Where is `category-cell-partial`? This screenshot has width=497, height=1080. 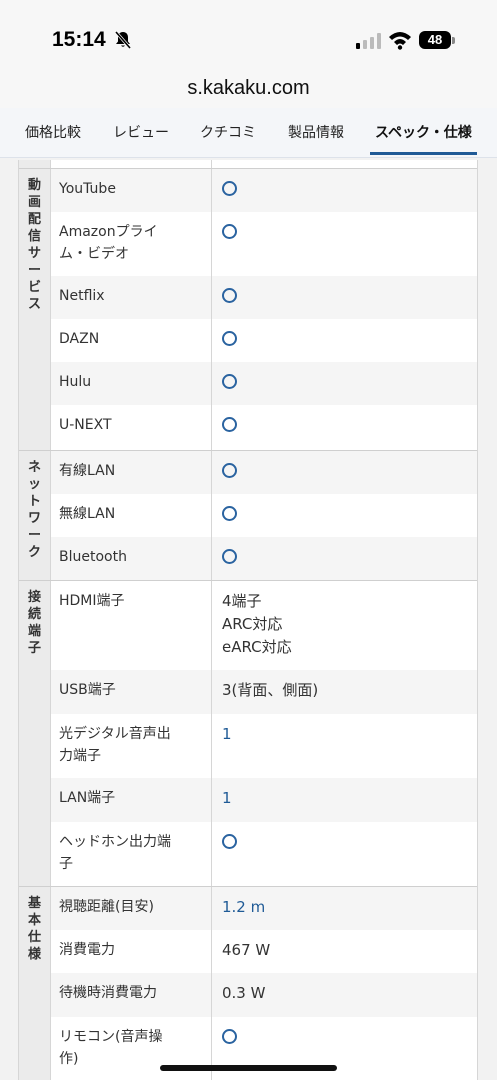 category-cell-partial is located at coordinates (35, 164).